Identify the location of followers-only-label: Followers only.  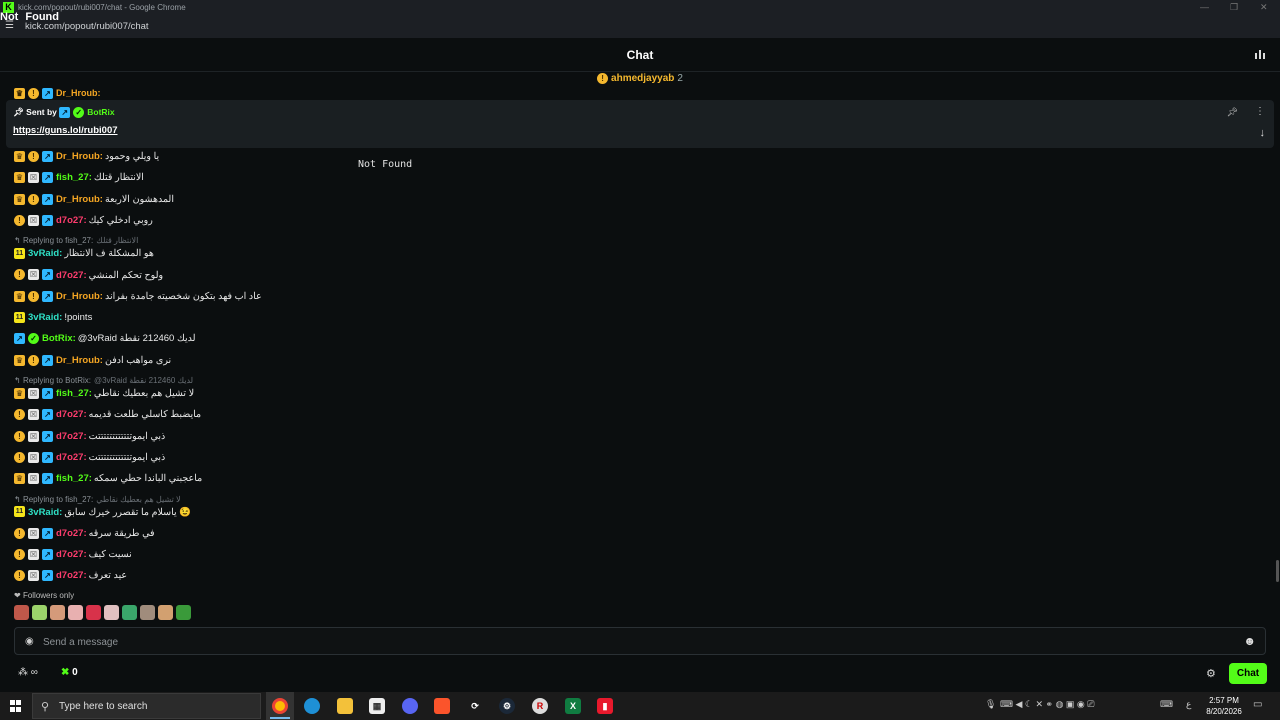
(48, 595).